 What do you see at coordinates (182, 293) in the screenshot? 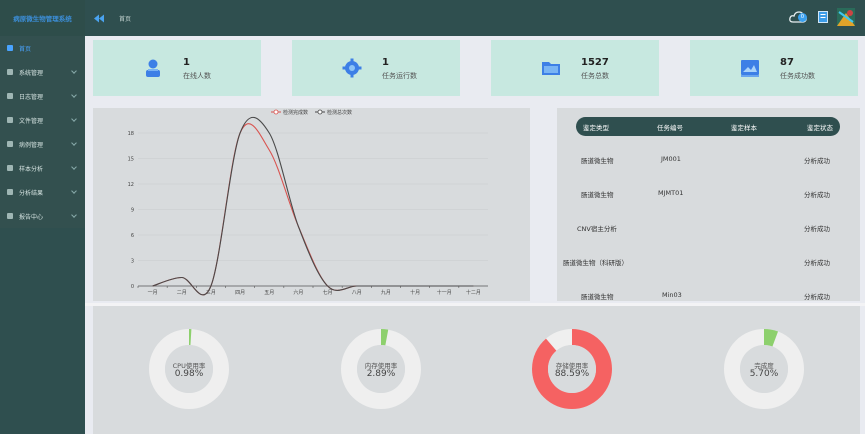
I see `x-tick-label: 二月` at bounding box center [182, 293].